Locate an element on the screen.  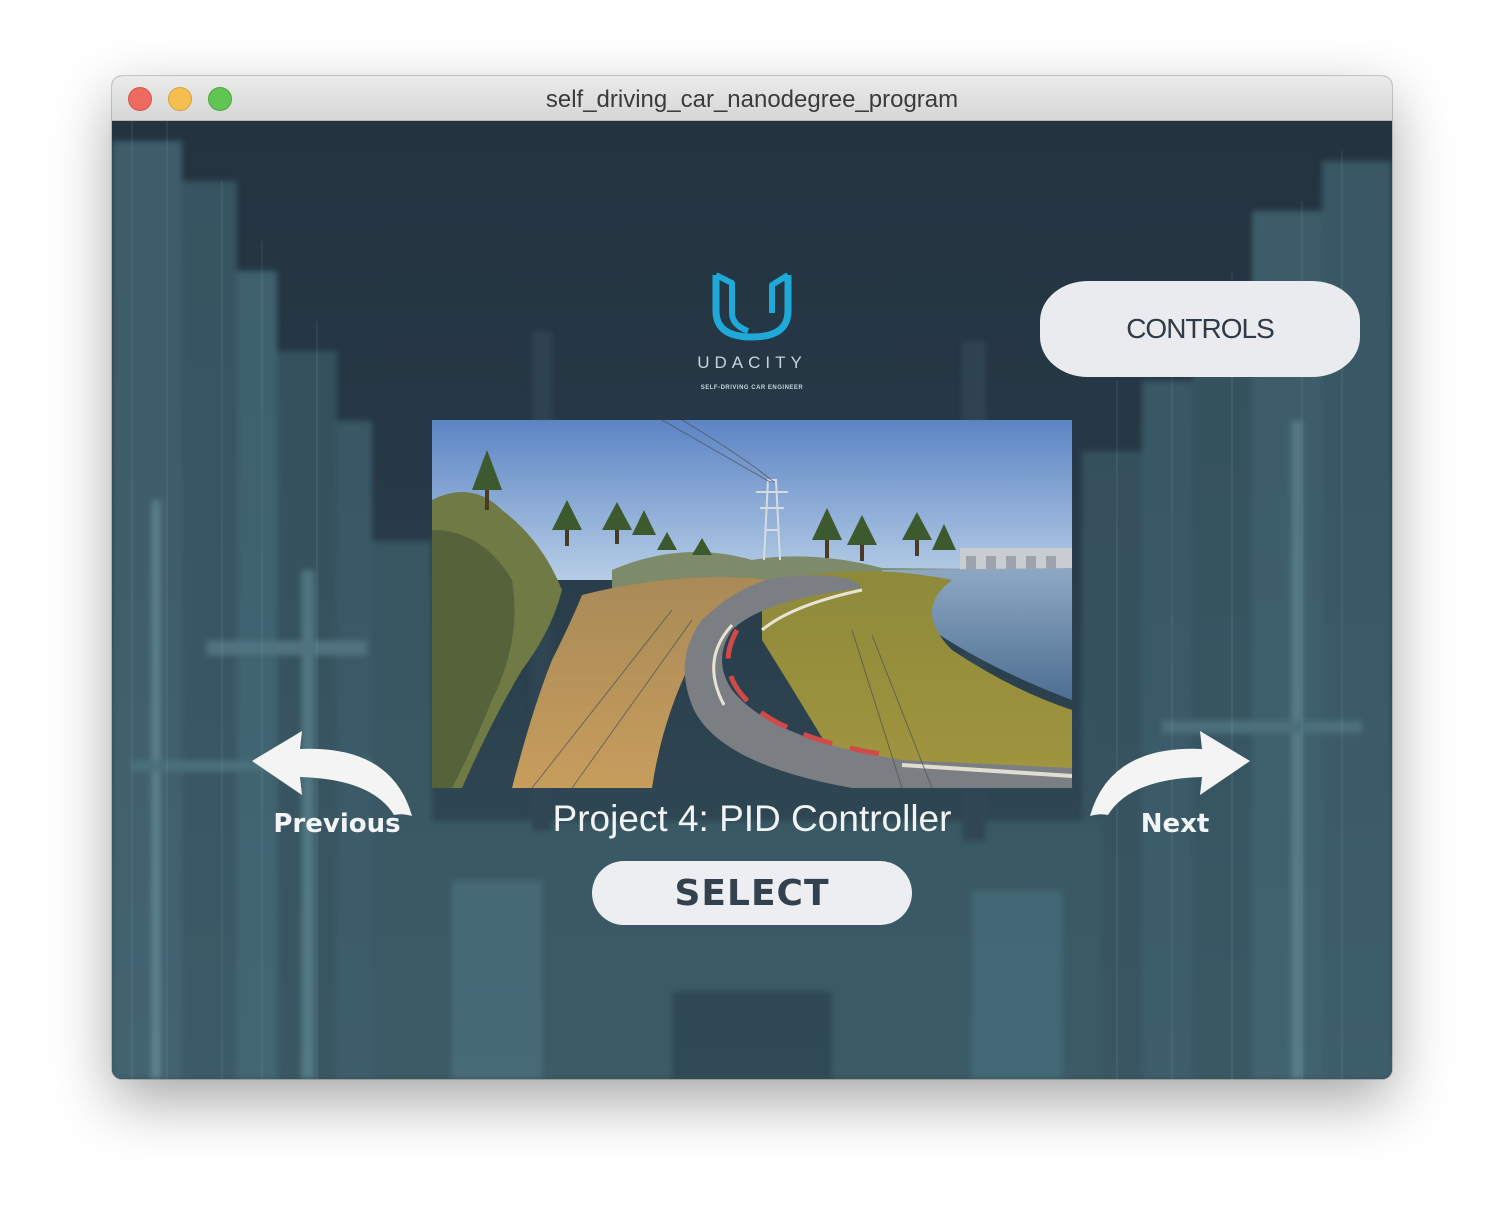
next-button: Next is located at coordinates (1175, 786).